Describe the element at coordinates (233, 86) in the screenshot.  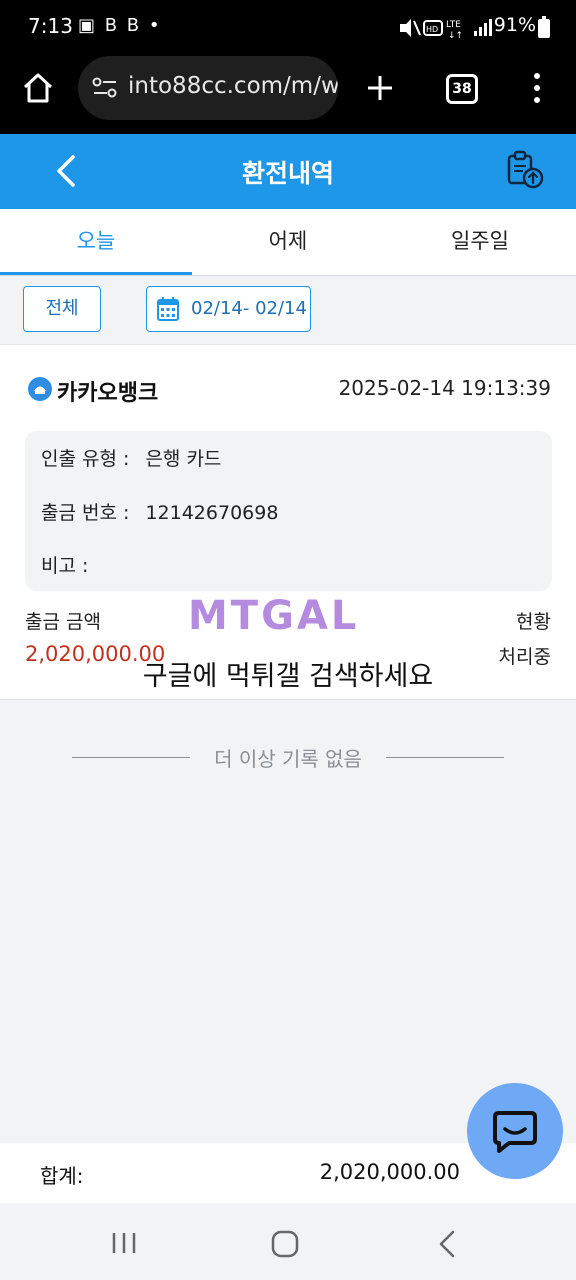
I see `url-text: into88cc.com/m/w` at that location.